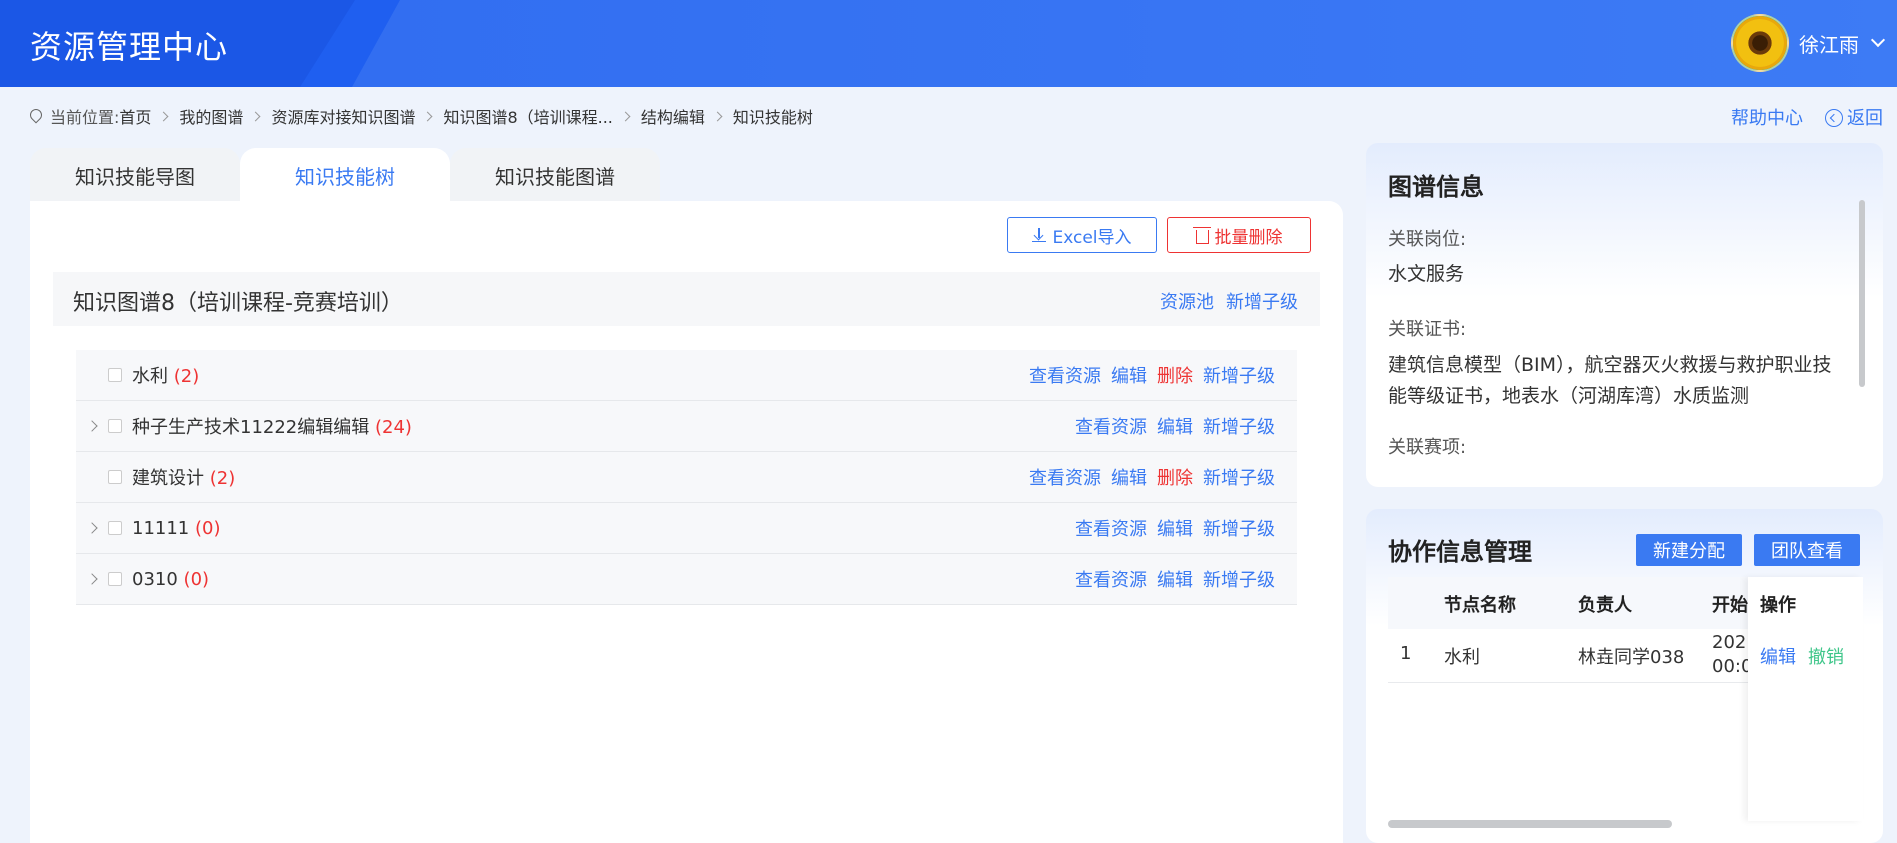  I want to click on tab-skill-graph: 知识技能图谱, so click(555, 175).